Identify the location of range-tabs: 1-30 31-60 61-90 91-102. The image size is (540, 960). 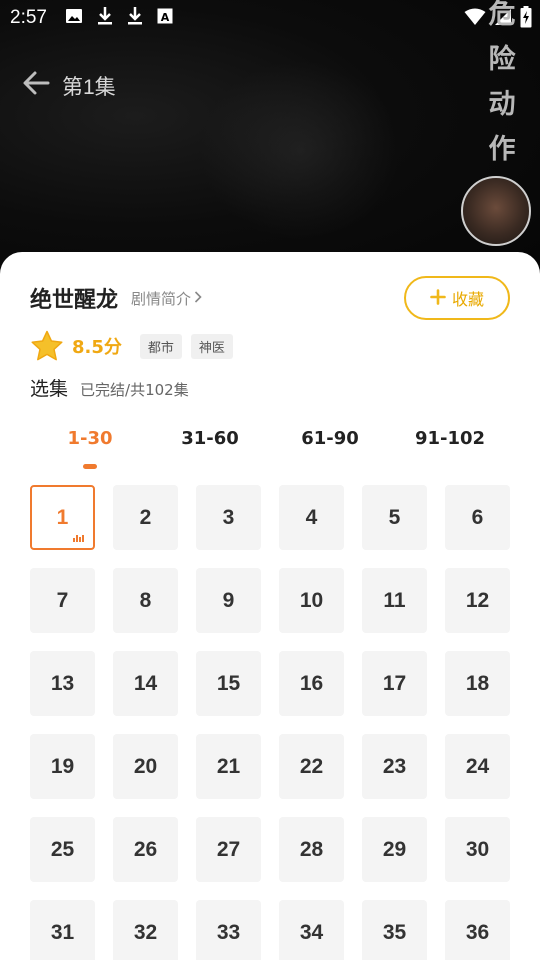
(270, 451).